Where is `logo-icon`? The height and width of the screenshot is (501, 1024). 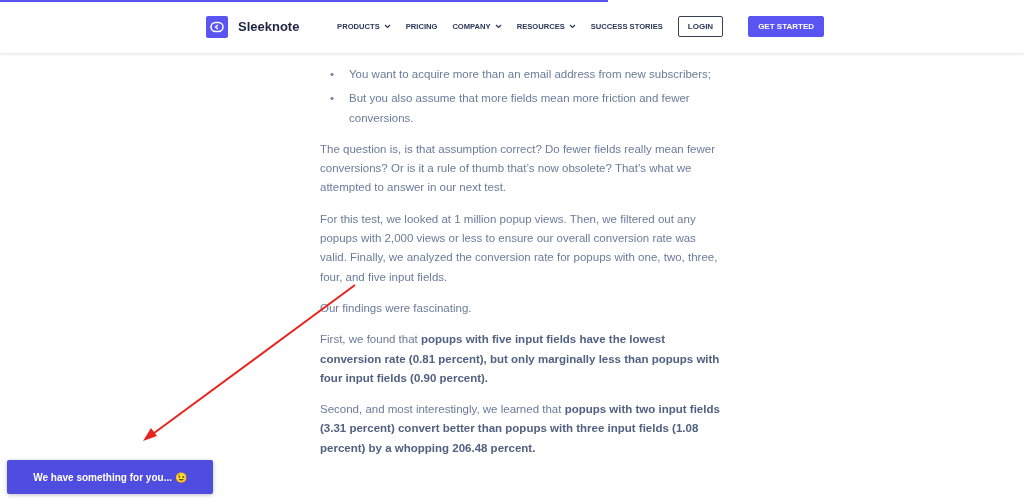 logo-icon is located at coordinates (217, 26).